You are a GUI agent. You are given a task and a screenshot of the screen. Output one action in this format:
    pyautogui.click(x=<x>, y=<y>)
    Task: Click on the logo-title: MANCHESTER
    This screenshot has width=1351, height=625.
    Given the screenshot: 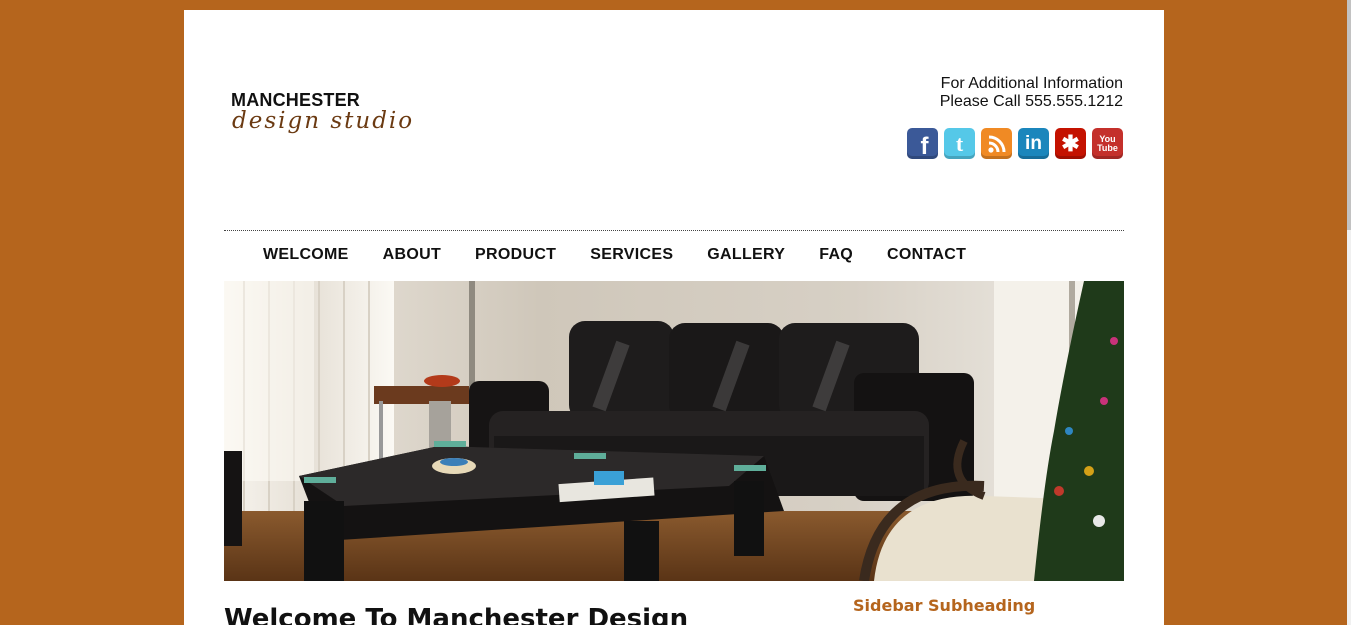 What is the action you would take?
    pyautogui.click(x=296, y=100)
    